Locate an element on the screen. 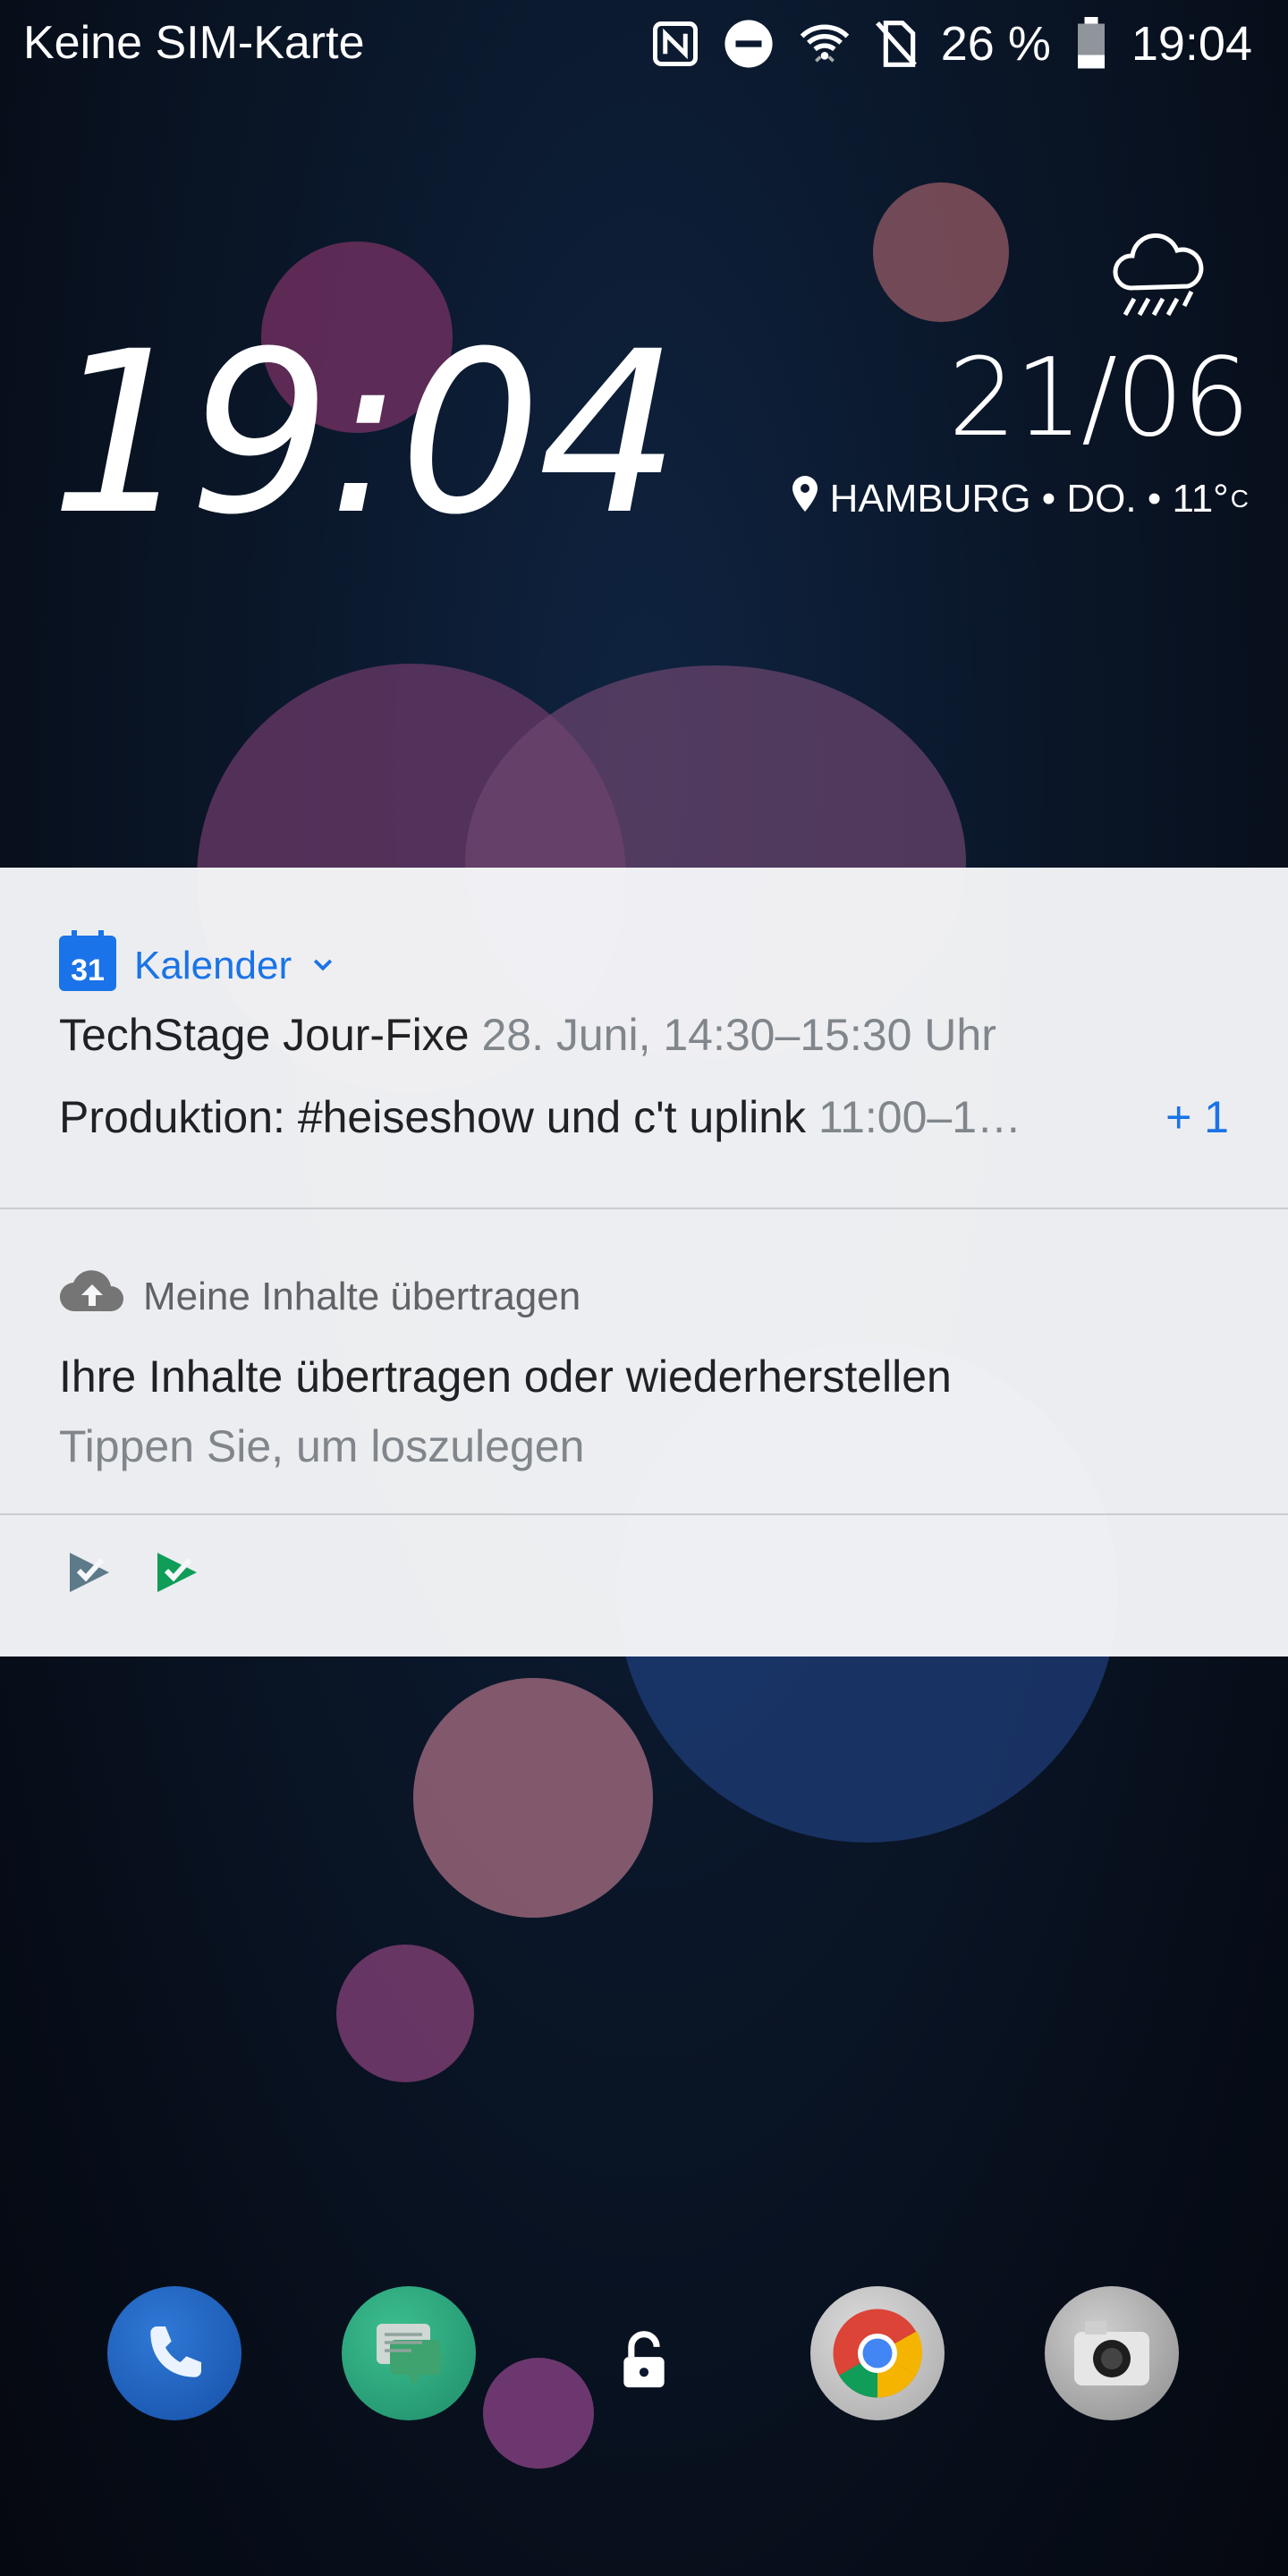  transfer-subtitle: Tippen Sie, um loszulegen is located at coordinates (322, 1446).